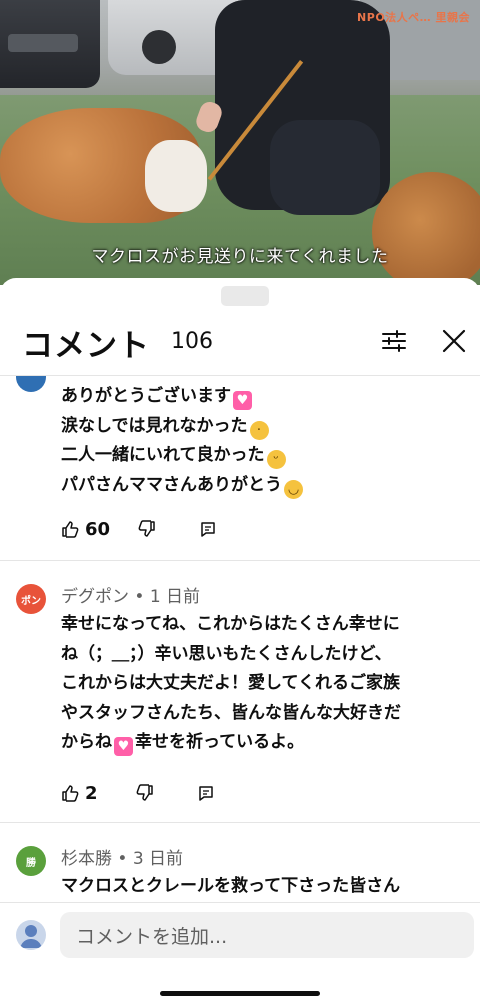  I want to click on video-person-legs, so click(325, 167).